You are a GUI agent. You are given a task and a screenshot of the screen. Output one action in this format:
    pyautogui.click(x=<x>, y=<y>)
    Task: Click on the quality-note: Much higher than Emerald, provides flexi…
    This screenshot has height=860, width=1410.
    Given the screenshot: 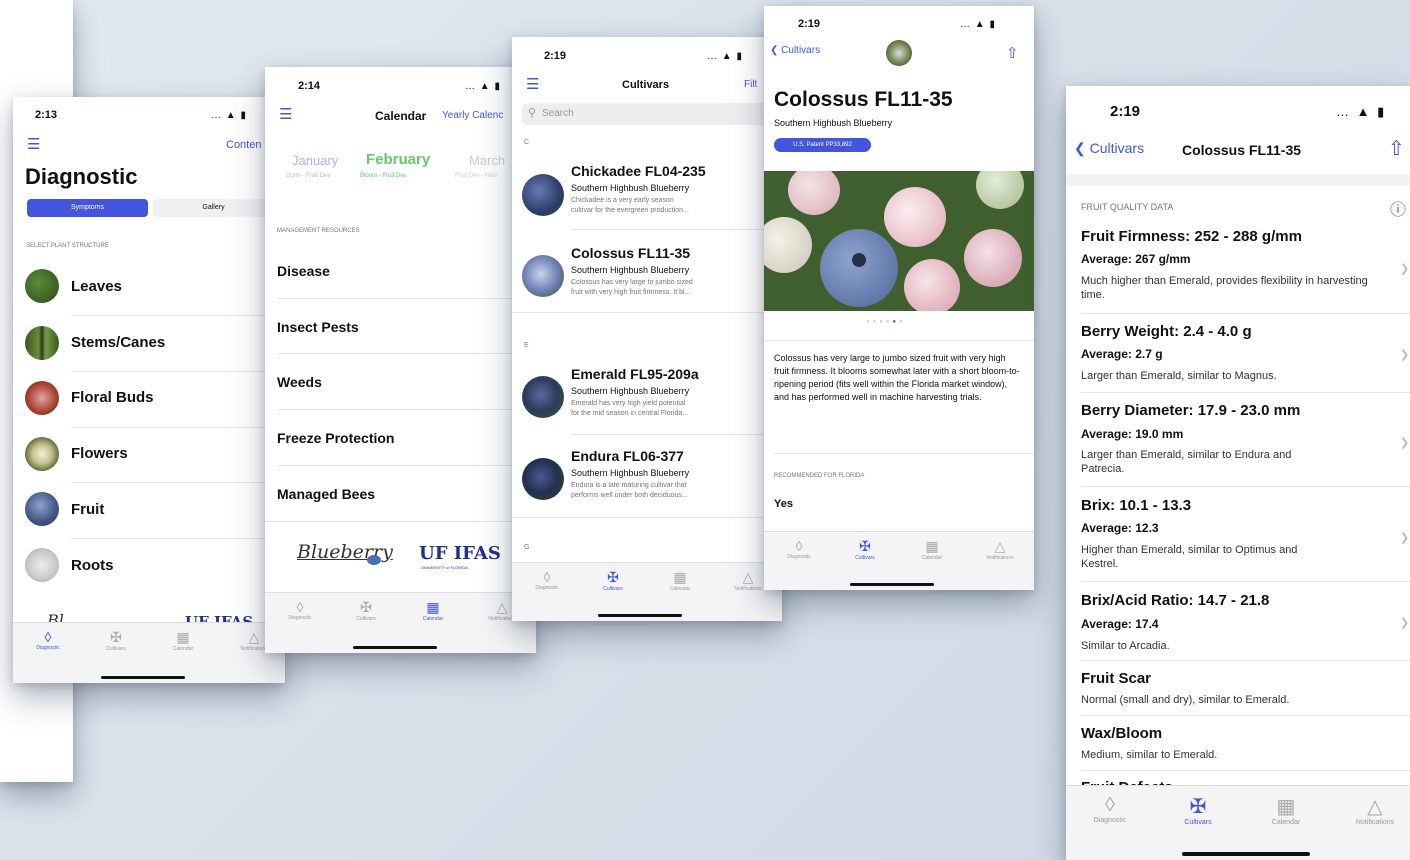 What is the action you would take?
    pyautogui.click(x=1224, y=288)
    